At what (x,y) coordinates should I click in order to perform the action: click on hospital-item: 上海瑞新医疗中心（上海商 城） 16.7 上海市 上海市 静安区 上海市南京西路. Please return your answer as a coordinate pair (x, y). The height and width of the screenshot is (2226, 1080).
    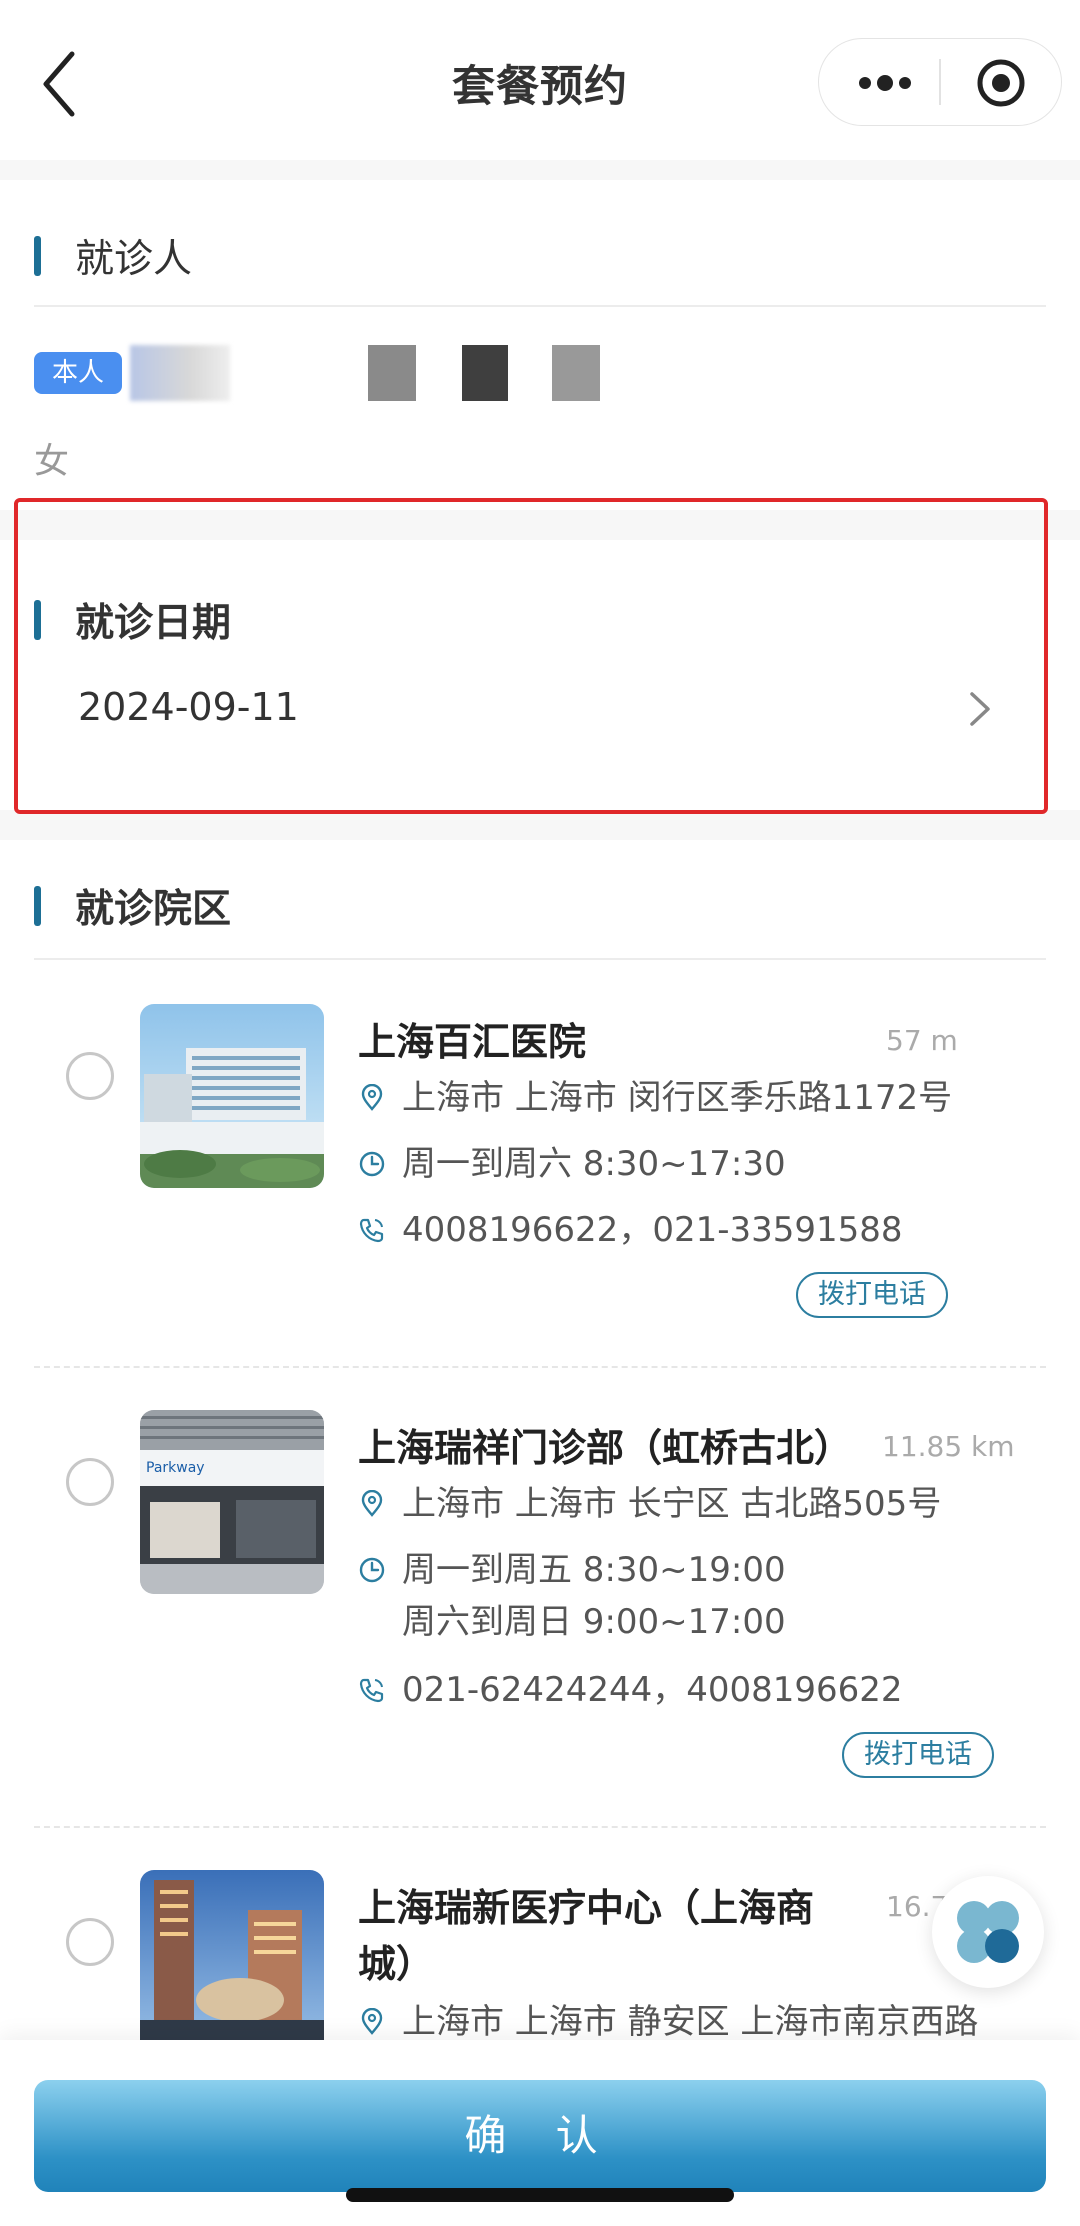
    Looking at the image, I should click on (540, 1951).